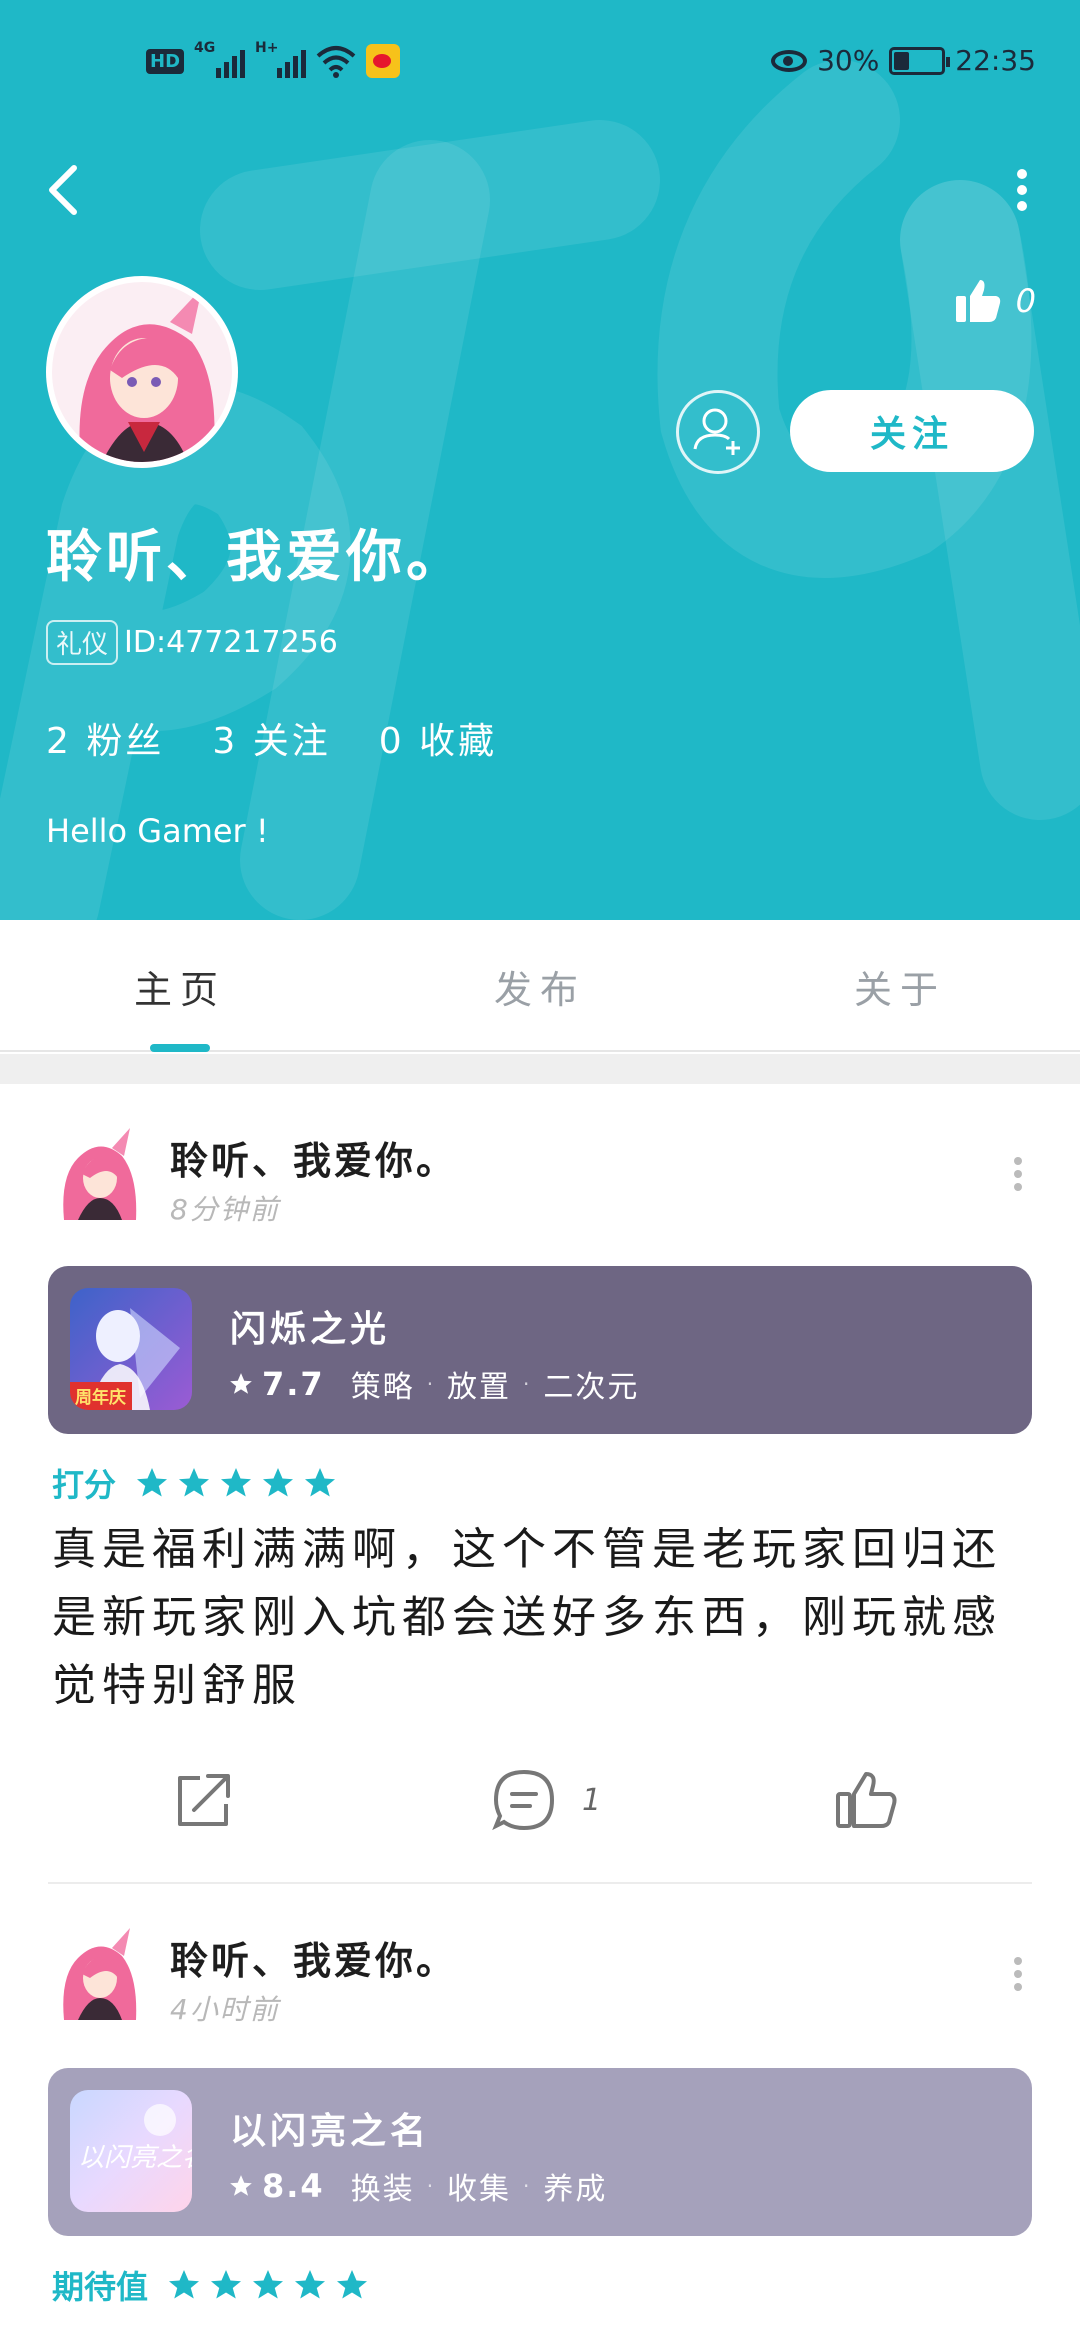  I want to click on rating-label: 期待值, so click(100, 2287).